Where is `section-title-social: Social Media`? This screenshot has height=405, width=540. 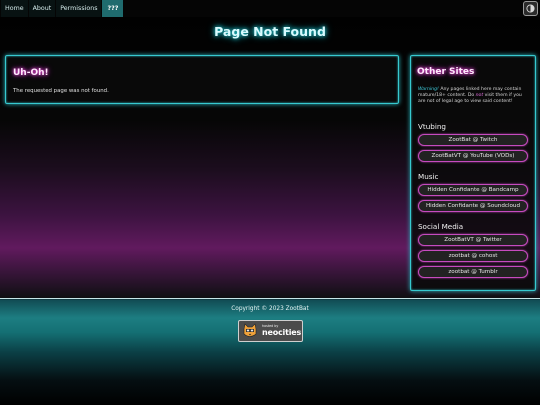 section-title-social: Social Media is located at coordinates (441, 226).